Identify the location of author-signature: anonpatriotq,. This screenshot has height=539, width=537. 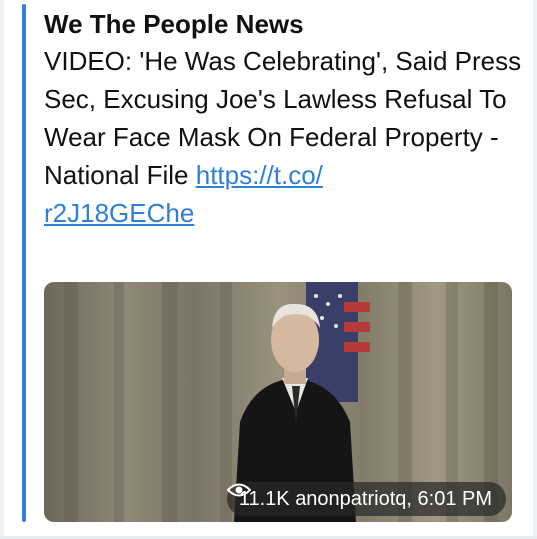
(353, 498).